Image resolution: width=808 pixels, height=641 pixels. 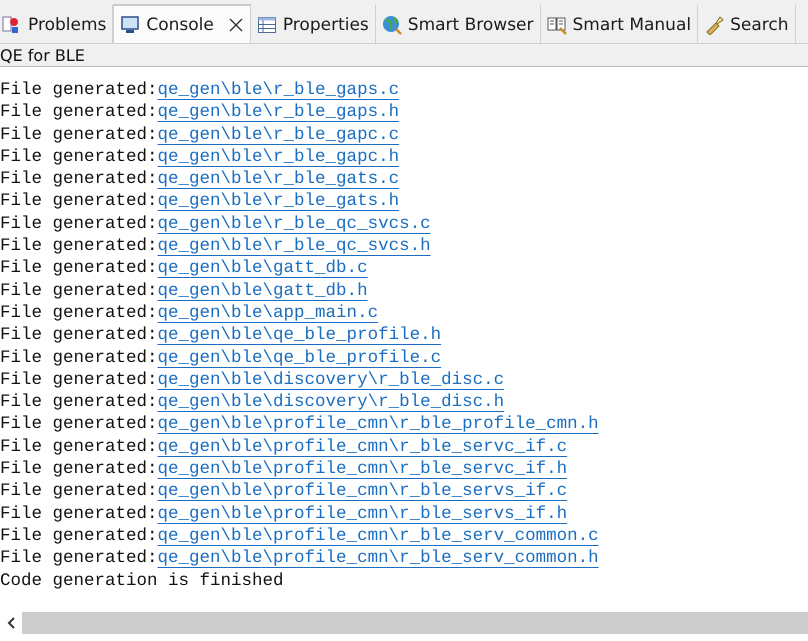 I want to click on file-link: qe_gen\ble\profile_cmn\r_ble_profile_cmn.h, so click(x=378, y=424).